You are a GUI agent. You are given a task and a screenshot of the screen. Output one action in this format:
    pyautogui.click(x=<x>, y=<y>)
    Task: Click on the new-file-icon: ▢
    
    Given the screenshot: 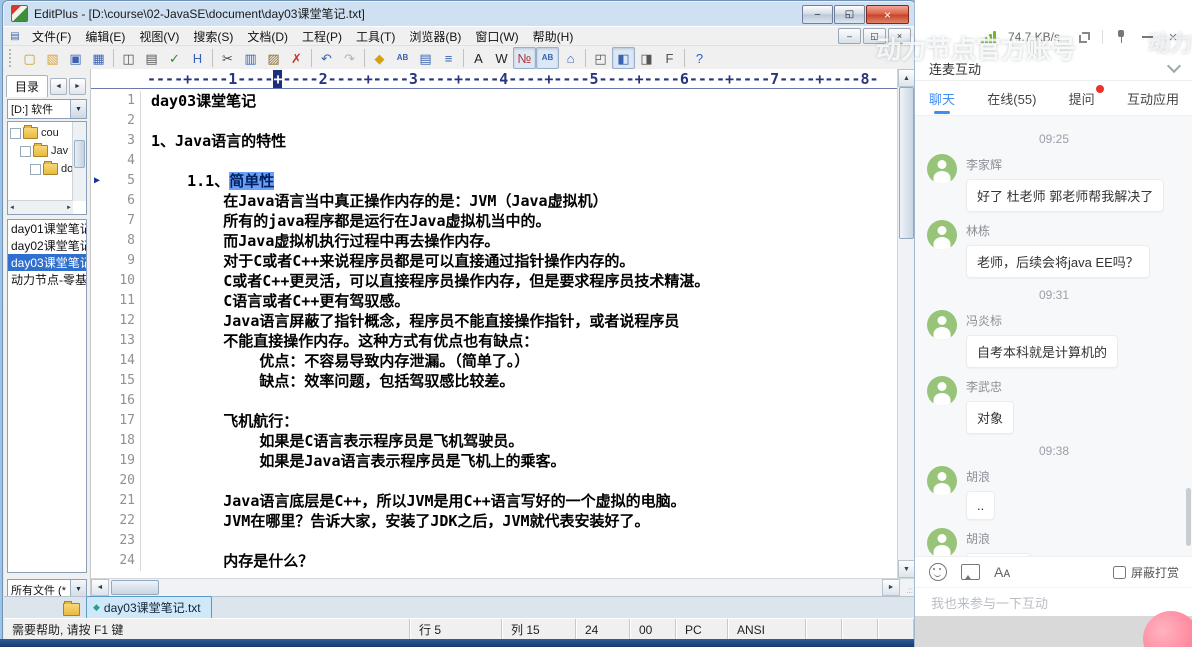 What is the action you would take?
    pyautogui.click(x=29, y=58)
    